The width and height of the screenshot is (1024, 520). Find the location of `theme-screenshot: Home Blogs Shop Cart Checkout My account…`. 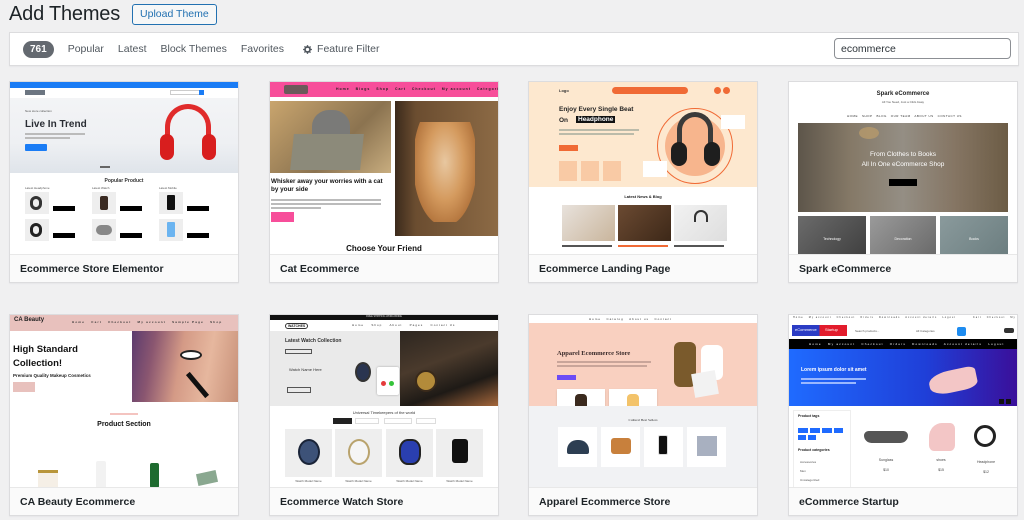

theme-screenshot: Home Blogs Shop Cart Checkout My account… is located at coordinates (384, 168).